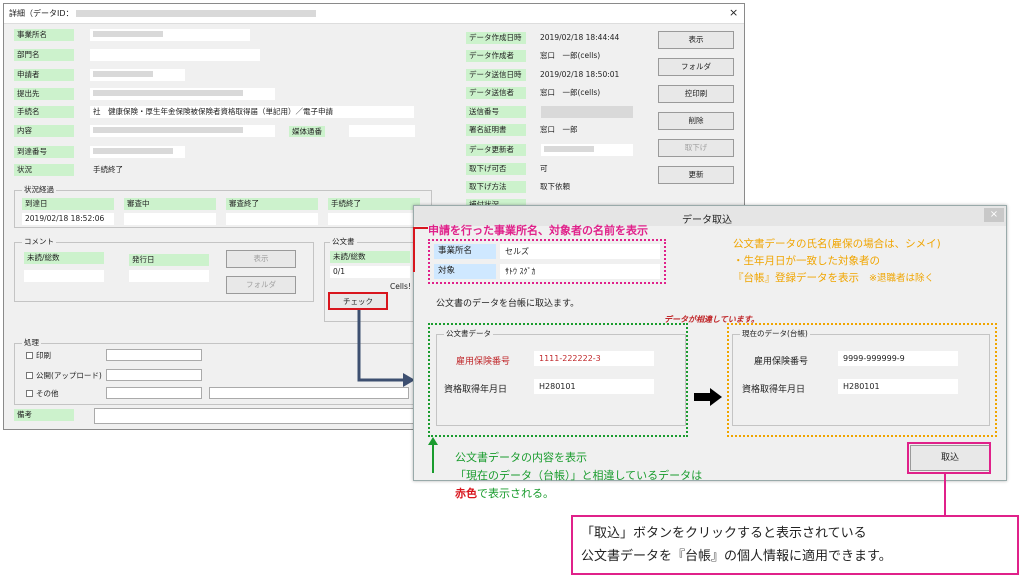  Describe the element at coordinates (44, 131) in the screenshot. I see `label-content: 内容` at that location.